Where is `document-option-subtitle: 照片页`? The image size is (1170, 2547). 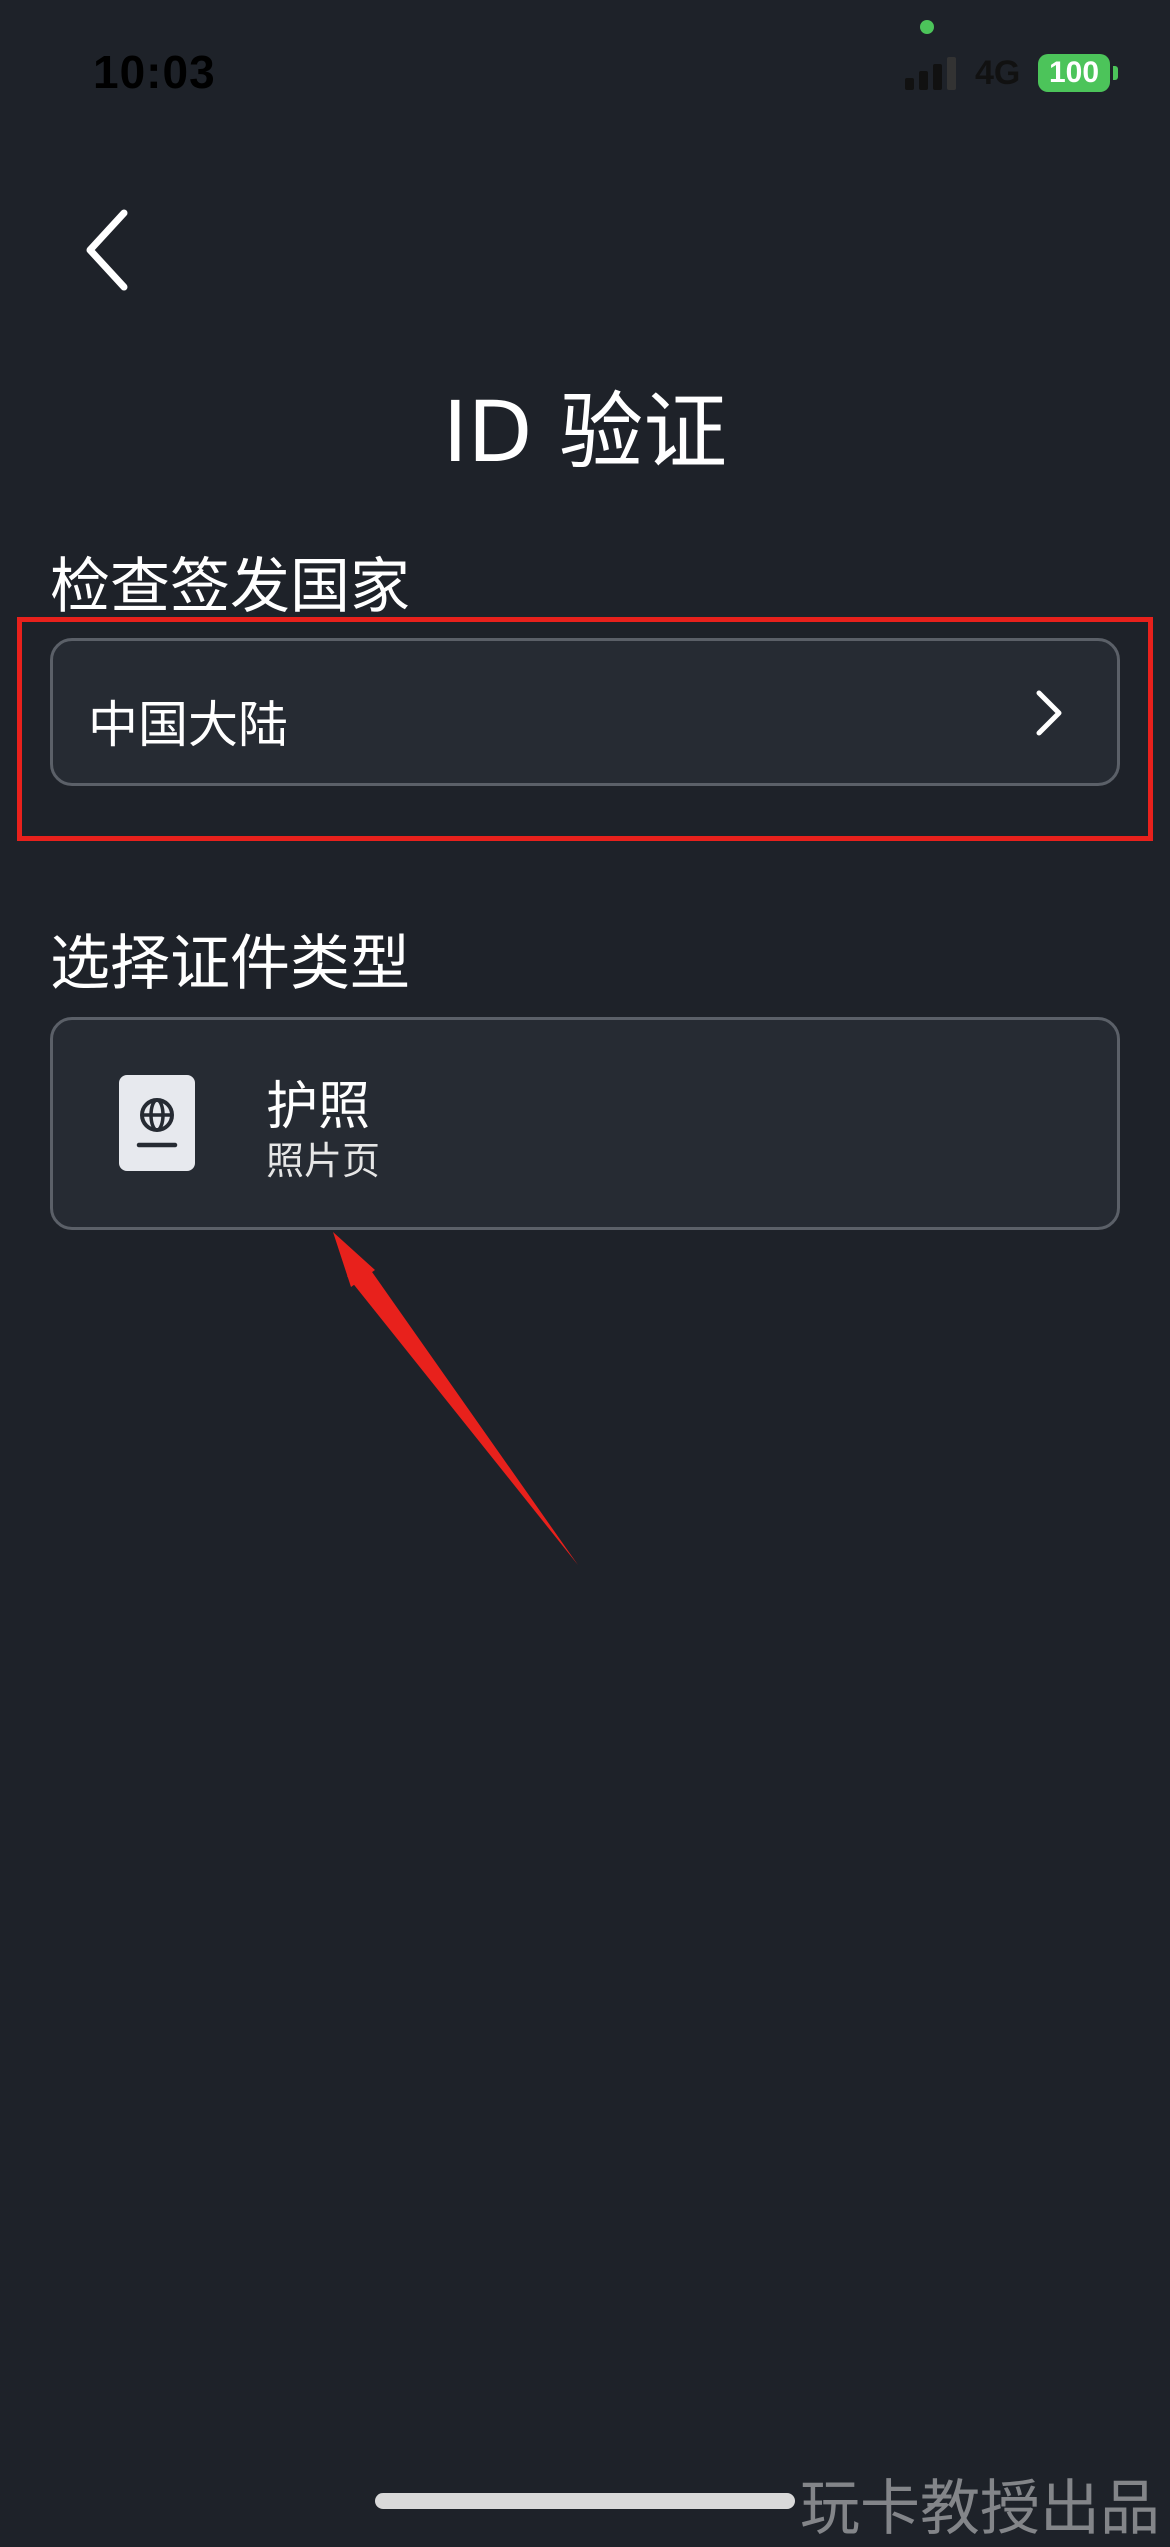
document-option-subtitle: 照片页 is located at coordinates (323, 1161).